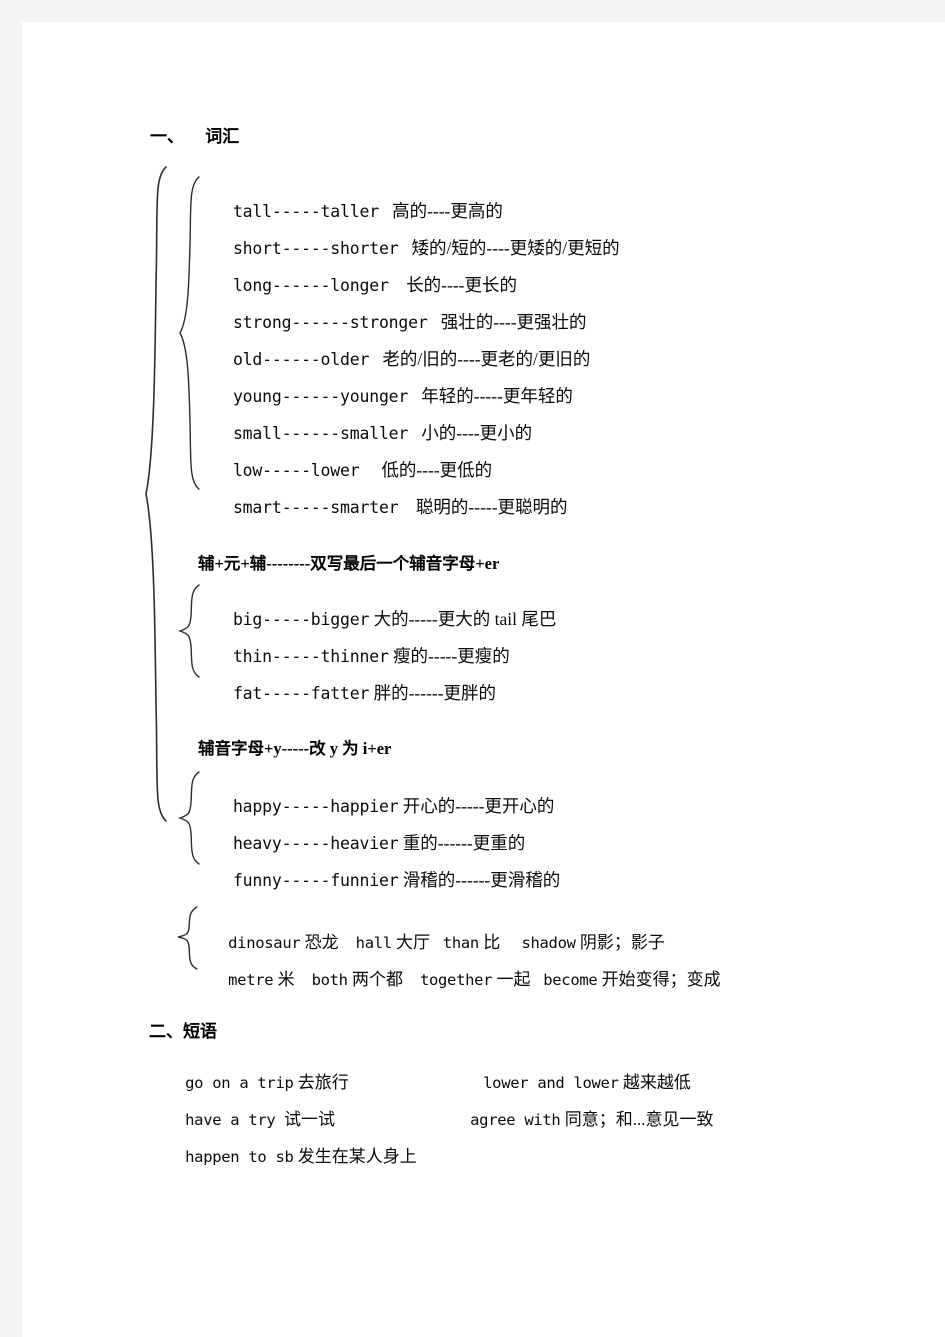 This screenshot has width=945, height=1337. I want to click on phrase-row: happen to sb 发生在某人身上, so click(283, 1154).